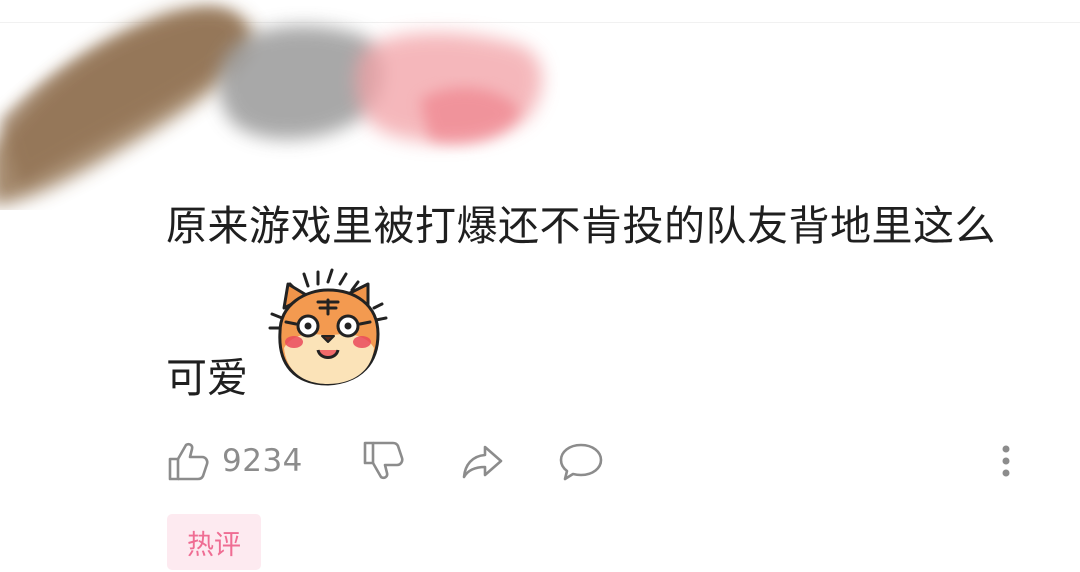  I want to click on thumbs-down-icon, so click(383, 460).